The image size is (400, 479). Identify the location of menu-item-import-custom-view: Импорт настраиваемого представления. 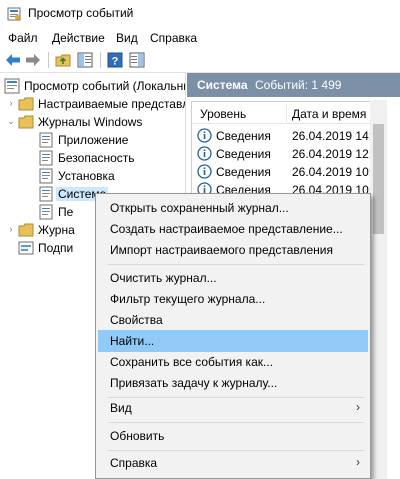
(233, 250).